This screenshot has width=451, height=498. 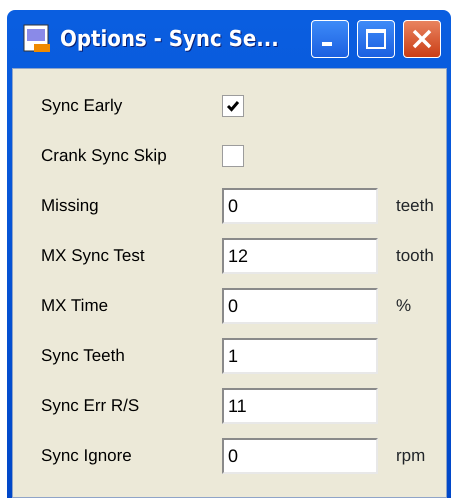 I want to click on unit-label: tooth, so click(x=415, y=256).